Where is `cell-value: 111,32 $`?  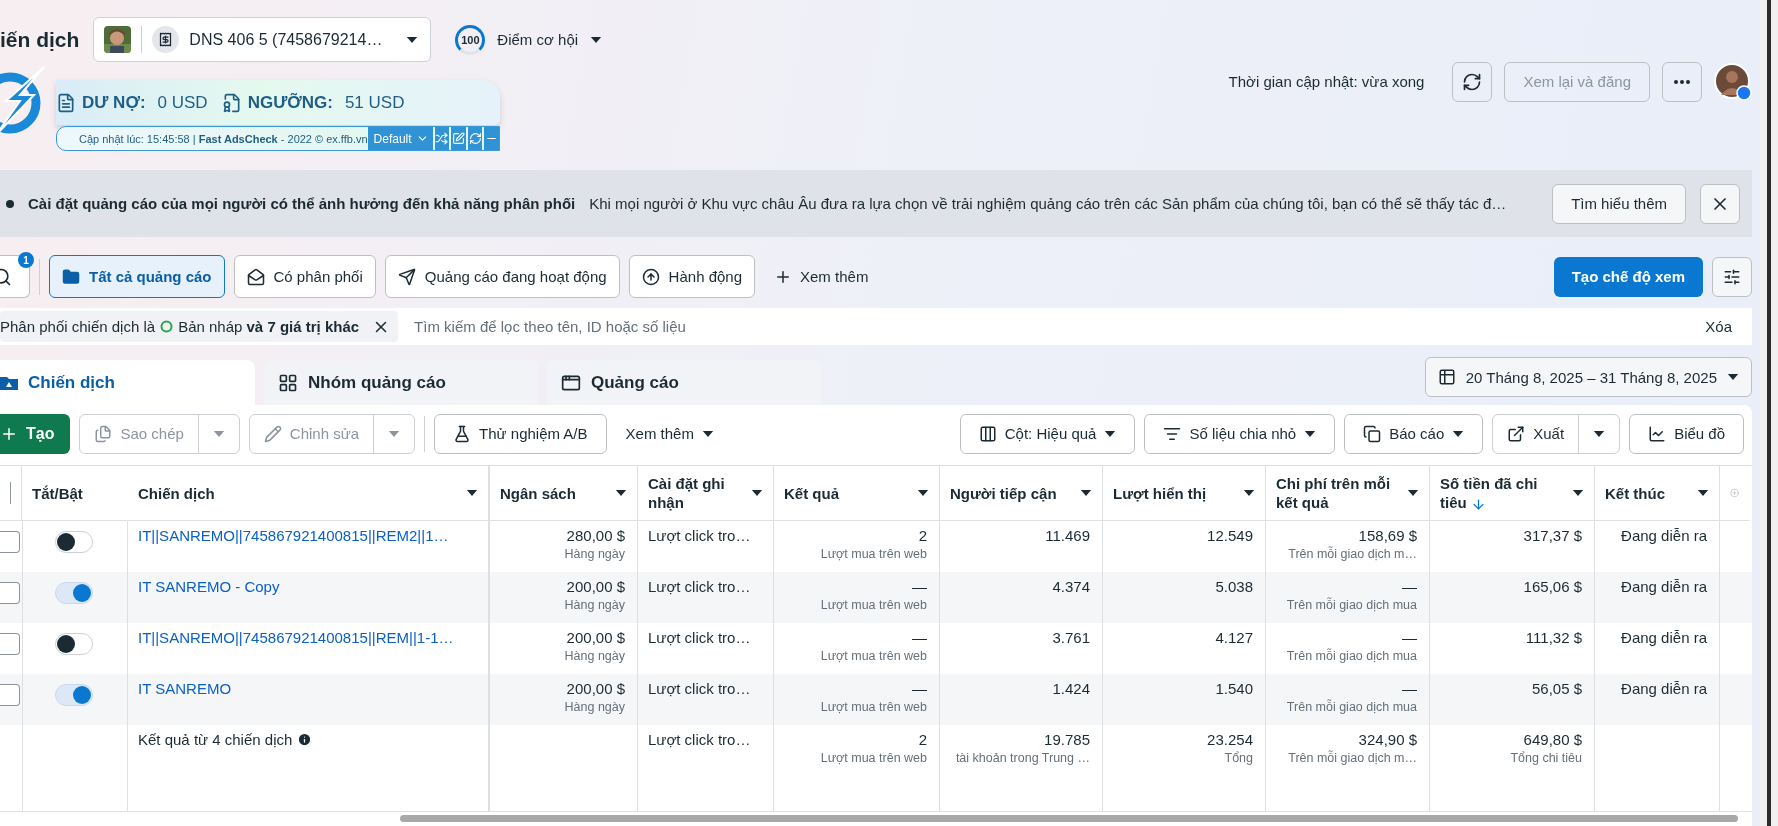 cell-value: 111,32 $ is located at coordinates (1553, 637).